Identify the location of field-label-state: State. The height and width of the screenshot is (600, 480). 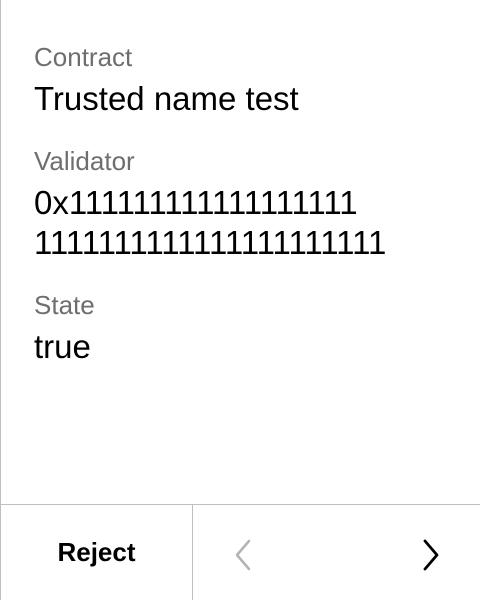
(64, 305).